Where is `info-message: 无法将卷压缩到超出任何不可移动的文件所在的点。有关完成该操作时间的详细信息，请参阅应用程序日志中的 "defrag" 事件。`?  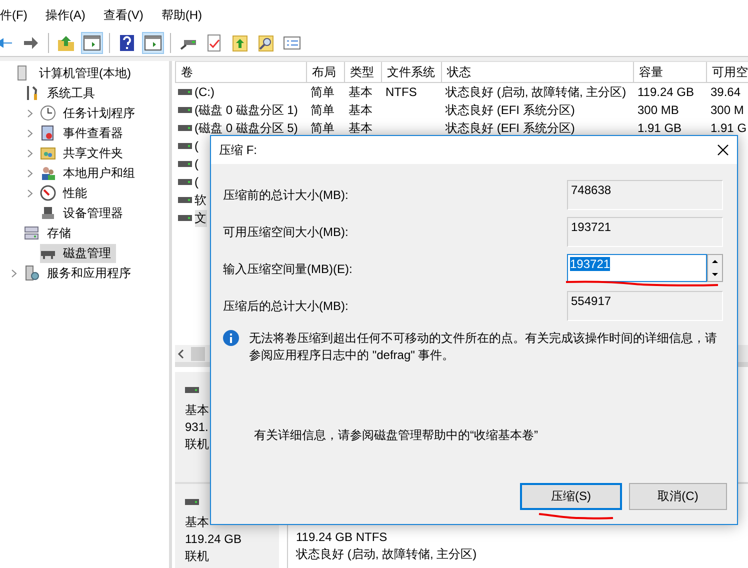 info-message: 无法将卷压缩到超出任何不可移动的文件所在的点。有关完成该操作时间的详细信息，请参阅应用程序日志中的 "defrag" 事件。 is located at coordinates (483, 347).